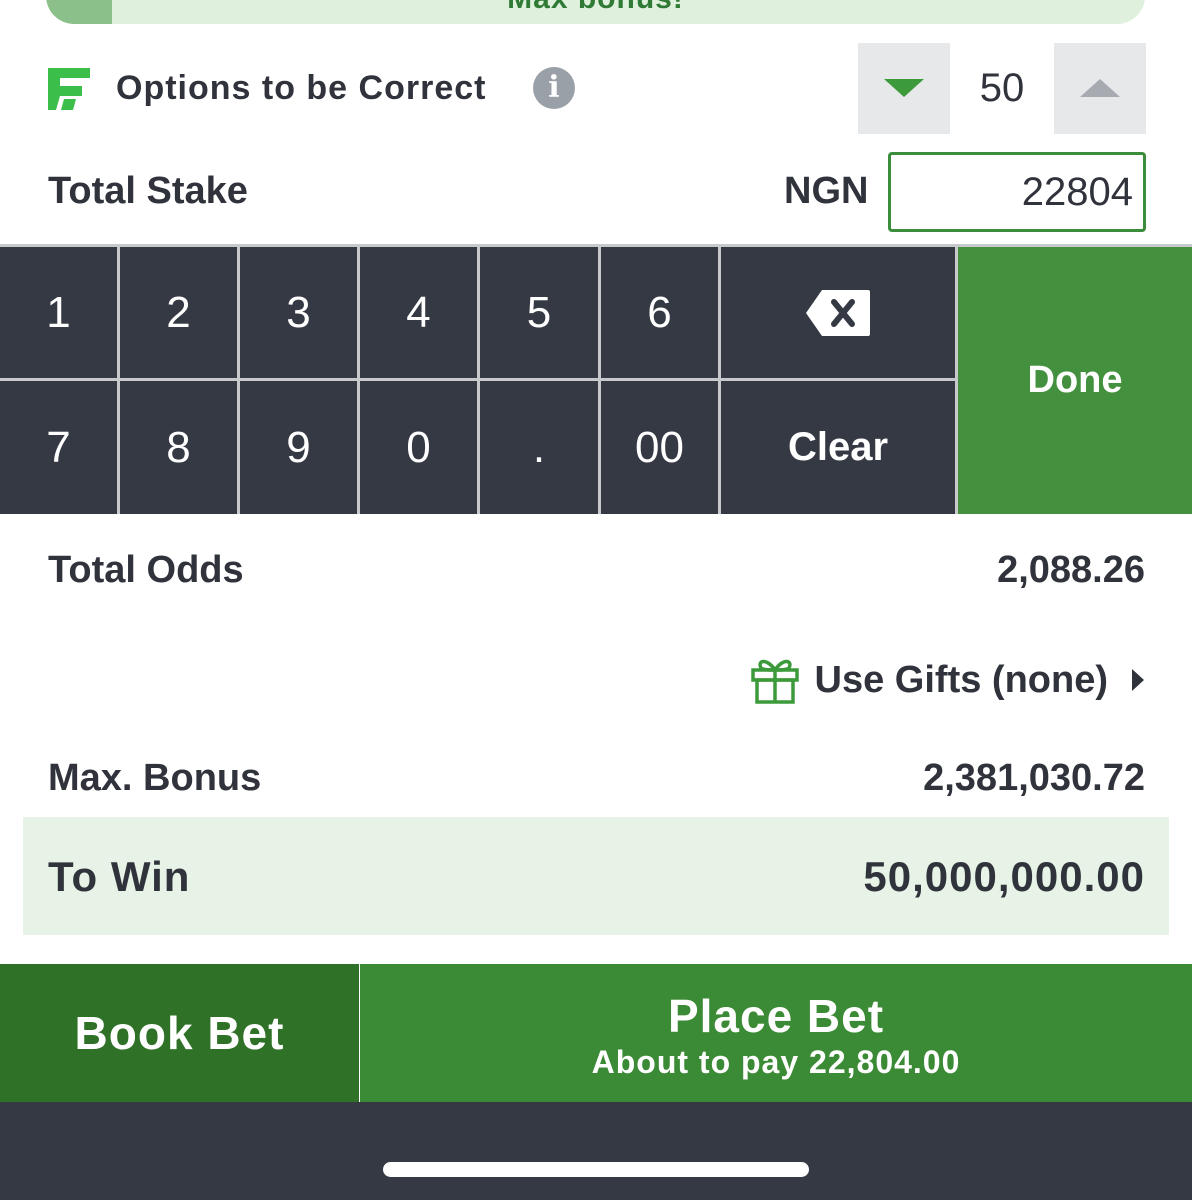  Describe the element at coordinates (838, 447) in the screenshot. I see `clear-button: Clear` at that location.